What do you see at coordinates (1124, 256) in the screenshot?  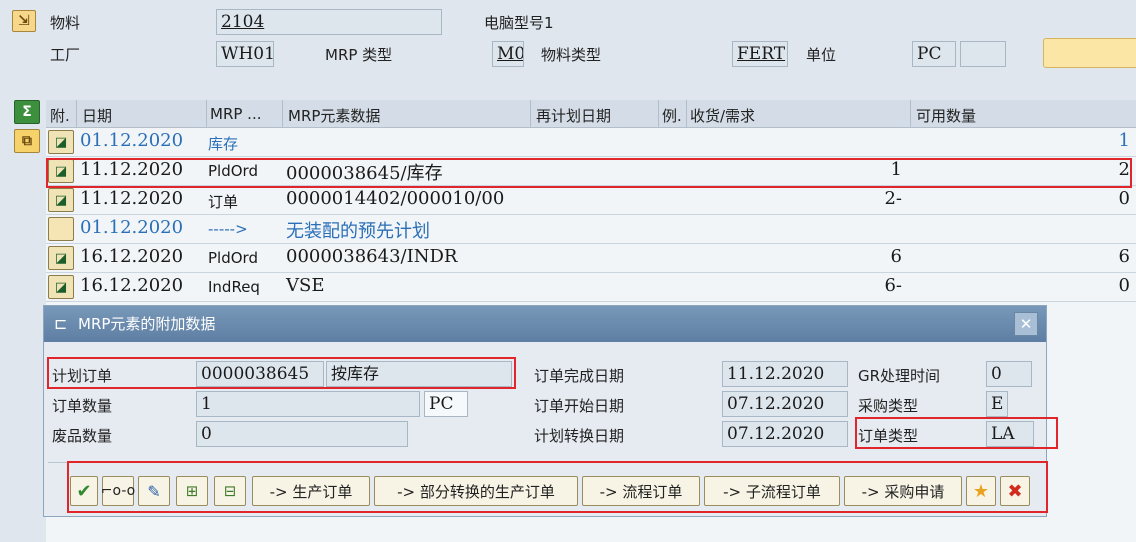 I see `row-available: 6` at bounding box center [1124, 256].